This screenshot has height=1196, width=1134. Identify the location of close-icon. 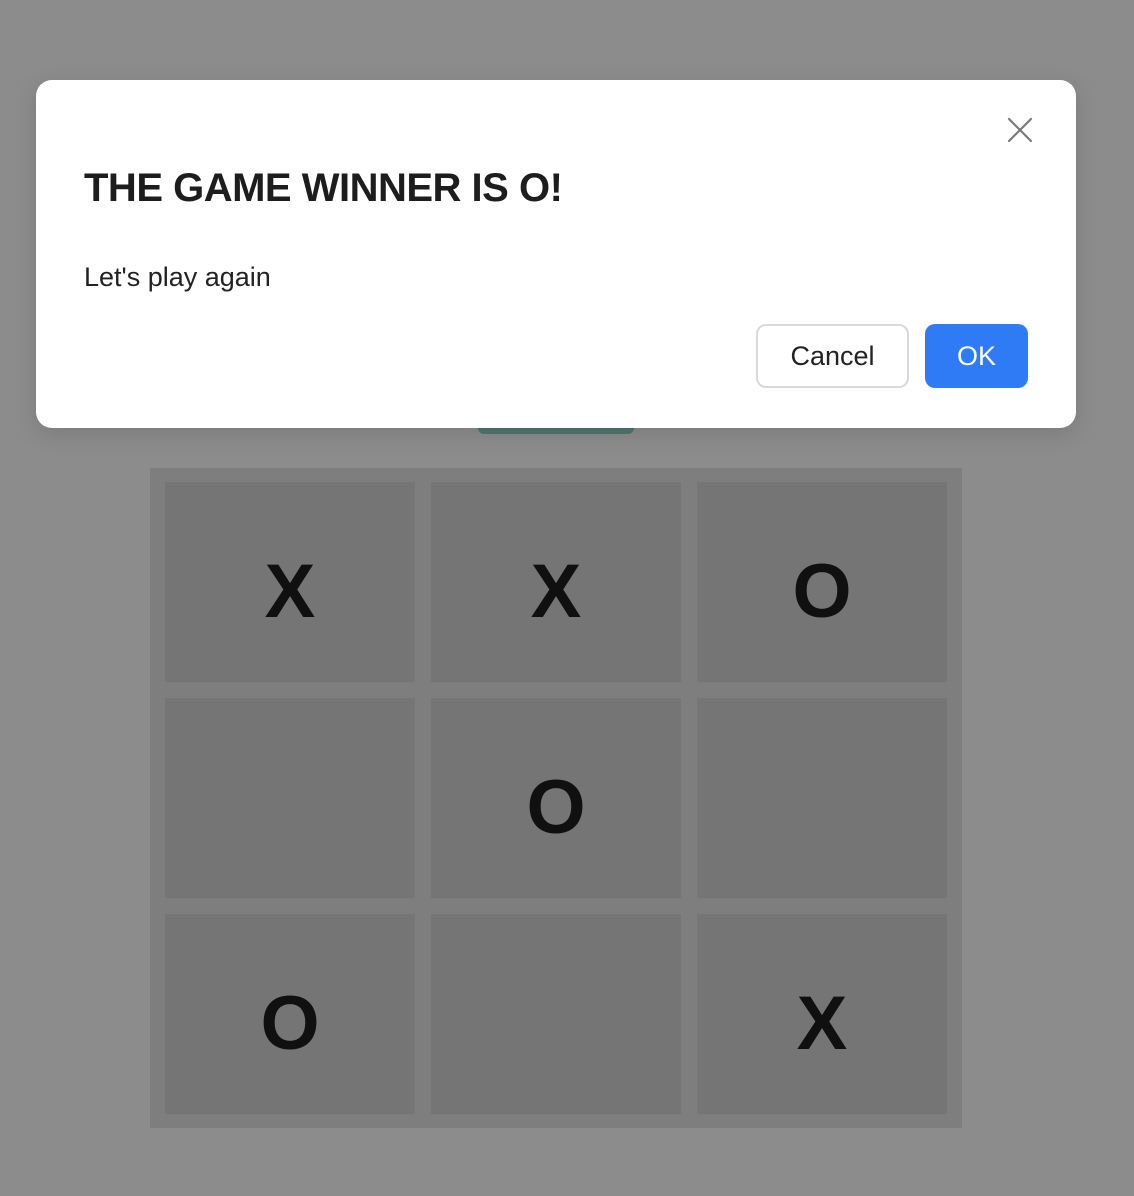
(1020, 132).